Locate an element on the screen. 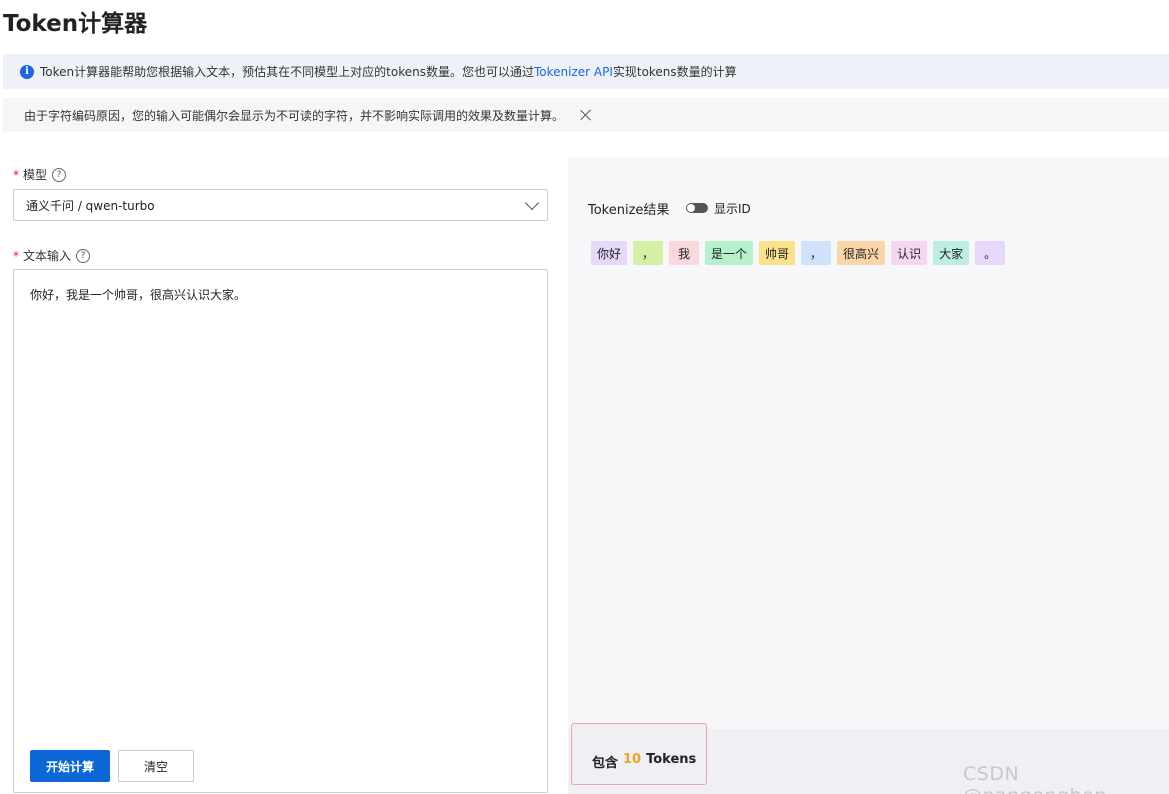 Image resolution: width=1169 pixels, height=794 pixels. token-count-box: 包含 10 Tokens is located at coordinates (639, 754).